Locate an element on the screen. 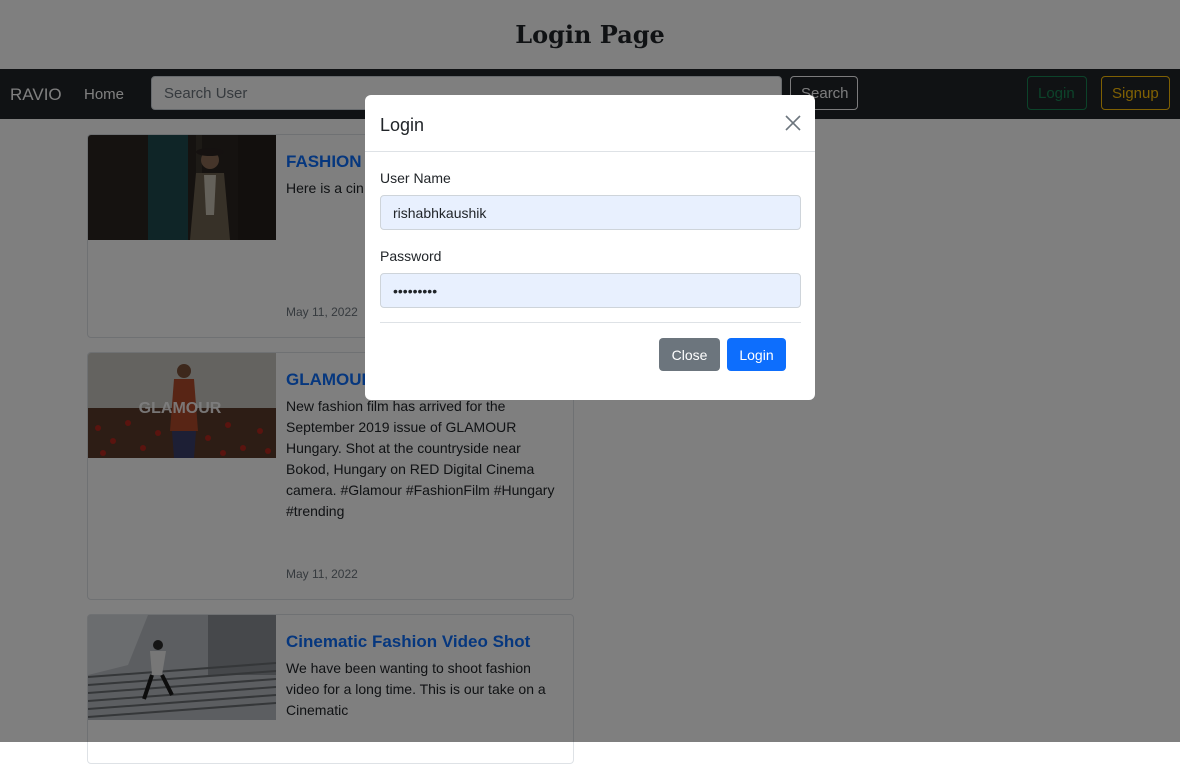  username-label: User Name is located at coordinates (415, 178).